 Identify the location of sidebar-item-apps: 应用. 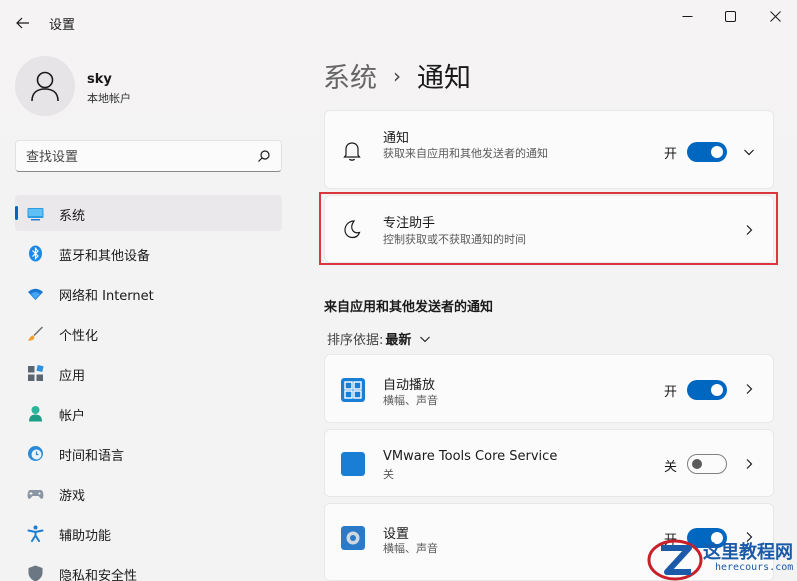
(148, 373).